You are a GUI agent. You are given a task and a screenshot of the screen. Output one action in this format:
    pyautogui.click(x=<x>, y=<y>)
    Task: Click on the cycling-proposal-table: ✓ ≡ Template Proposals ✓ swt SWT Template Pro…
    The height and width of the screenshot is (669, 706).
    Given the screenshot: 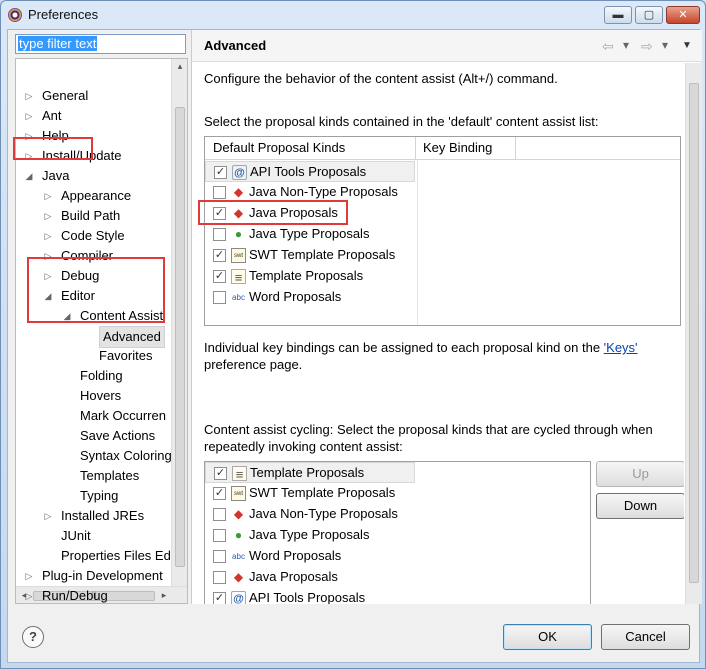 What is the action you would take?
    pyautogui.click(x=397, y=532)
    